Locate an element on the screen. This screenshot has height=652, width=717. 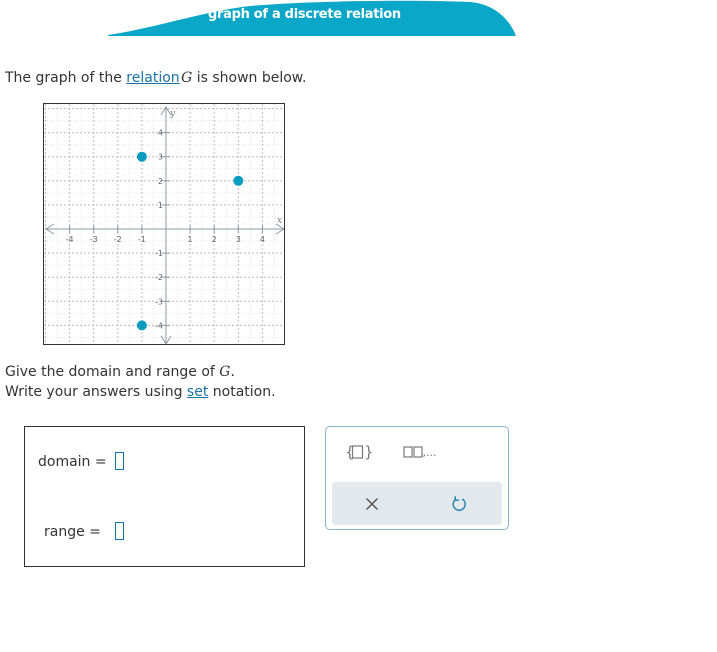
y-tick-label: -1 is located at coordinates (159, 253).